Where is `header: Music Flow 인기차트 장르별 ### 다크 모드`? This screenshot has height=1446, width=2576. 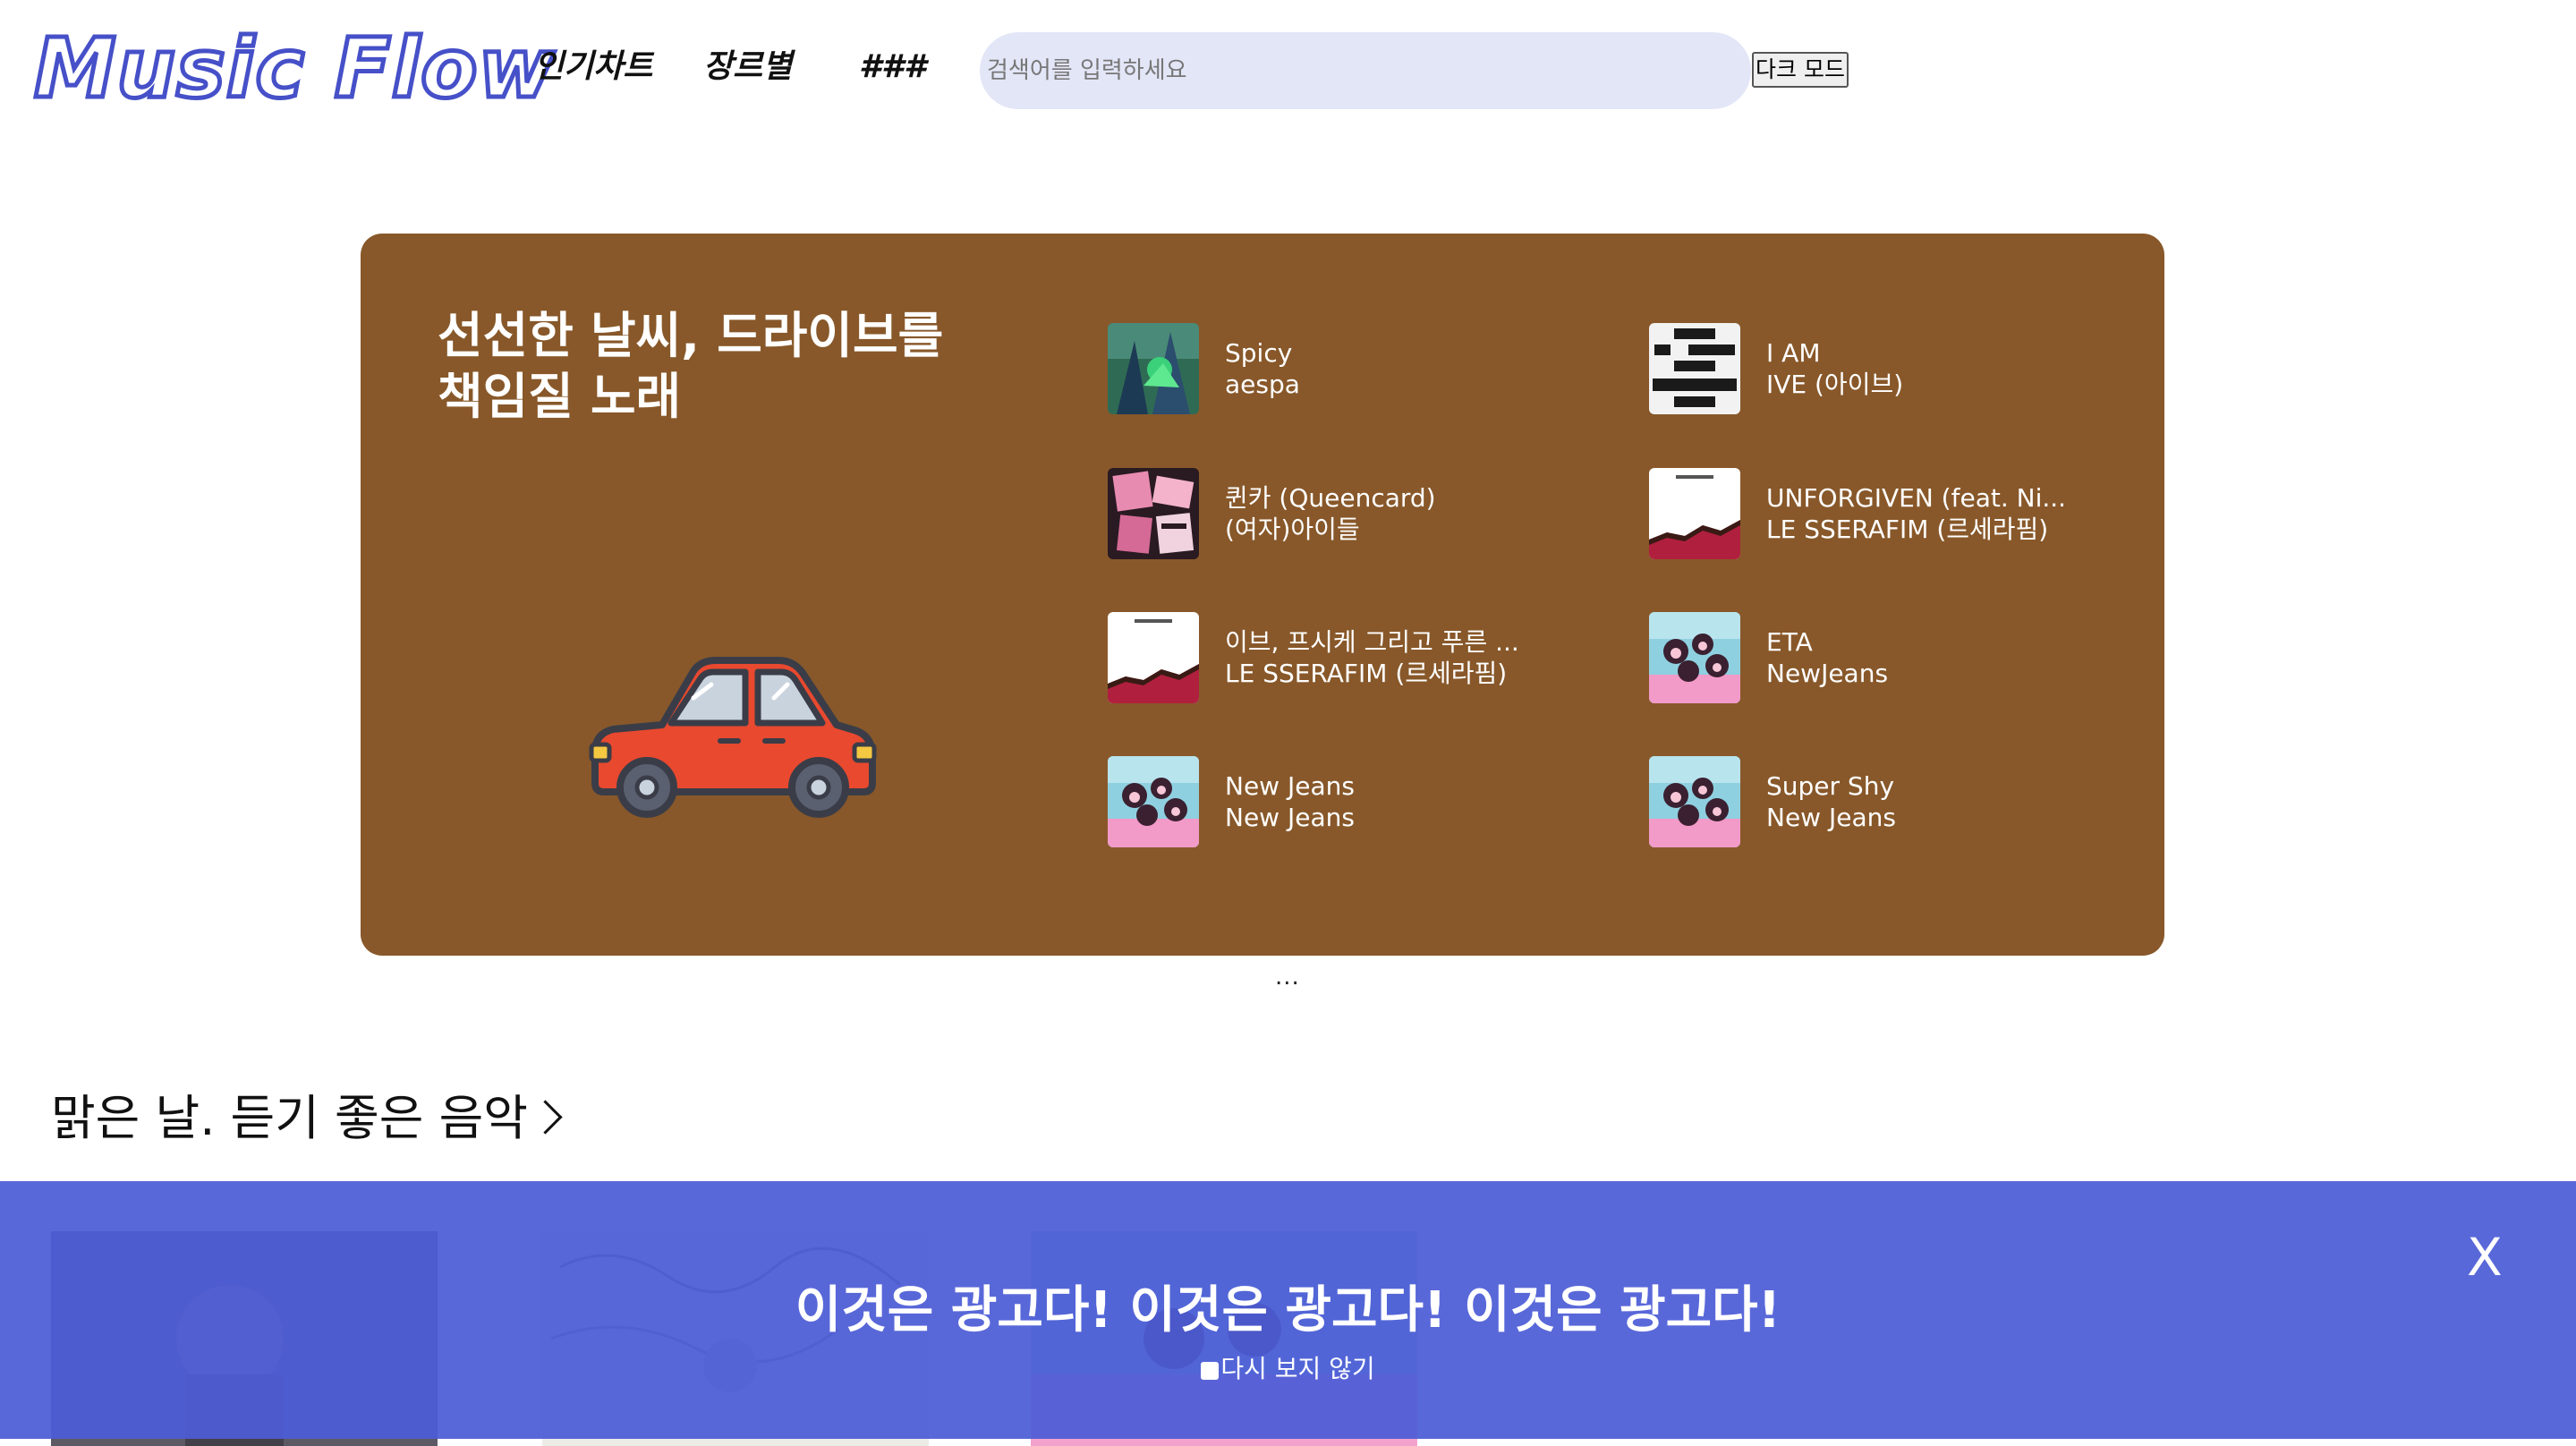 header: Music Flow 인기차트 장르별 ### 다크 모드 is located at coordinates (1288, 70).